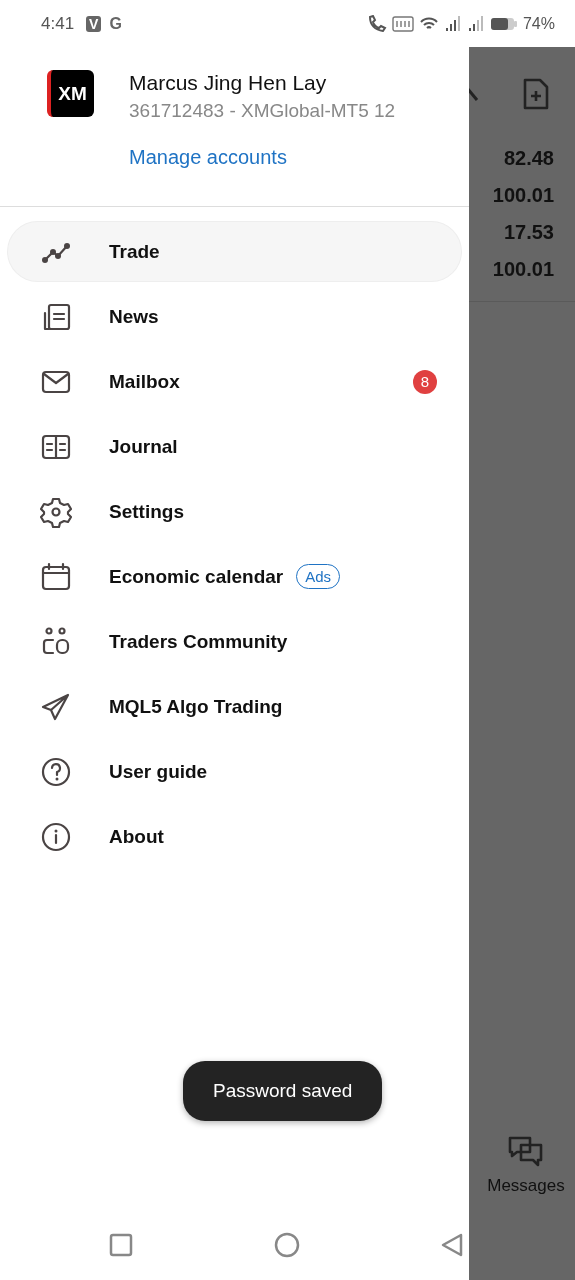 This screenshot has height=1280, width=575. Describe the element at coordinates (234, 836) in the screenshot. I see `menu-item: About` at that location.